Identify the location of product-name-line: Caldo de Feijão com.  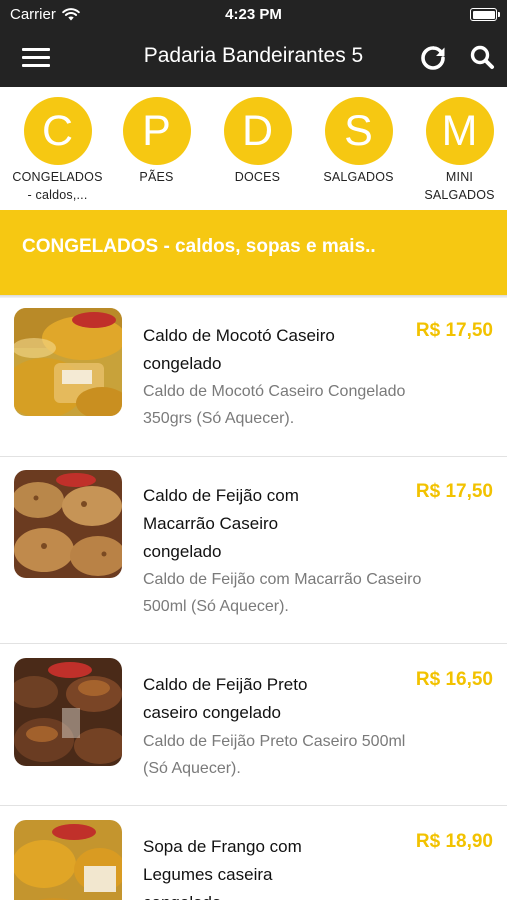
(221, 495).